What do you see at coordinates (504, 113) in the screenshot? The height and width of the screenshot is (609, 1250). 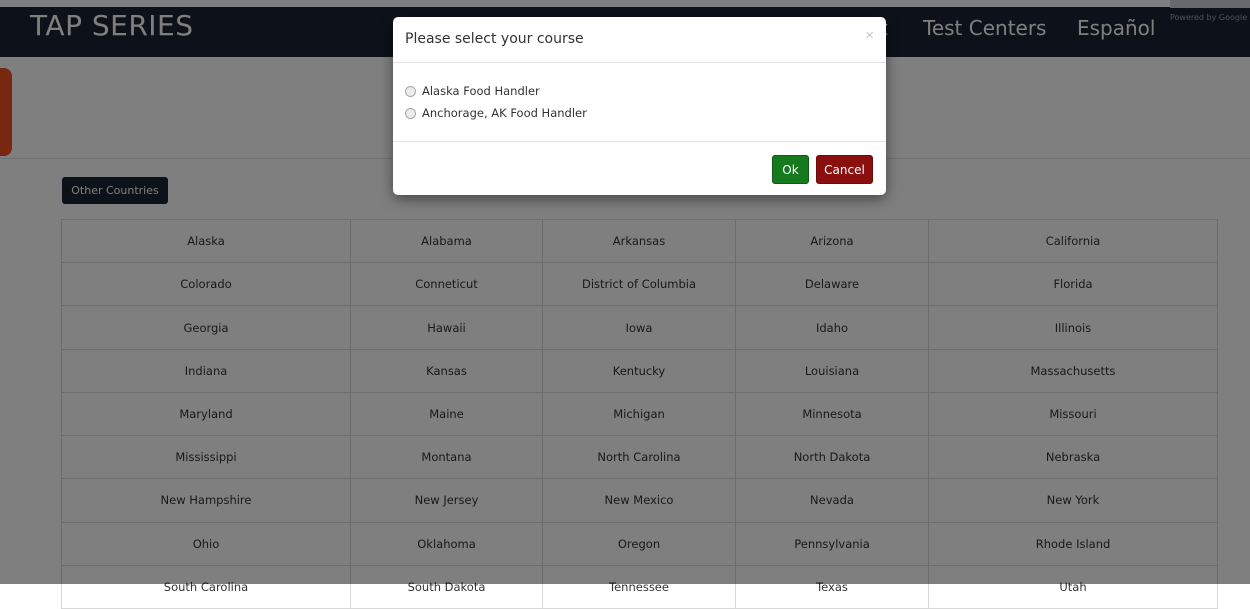 I see `course-option-label: Anchorage, AK Food Handler` at bounding box center [504, 113].